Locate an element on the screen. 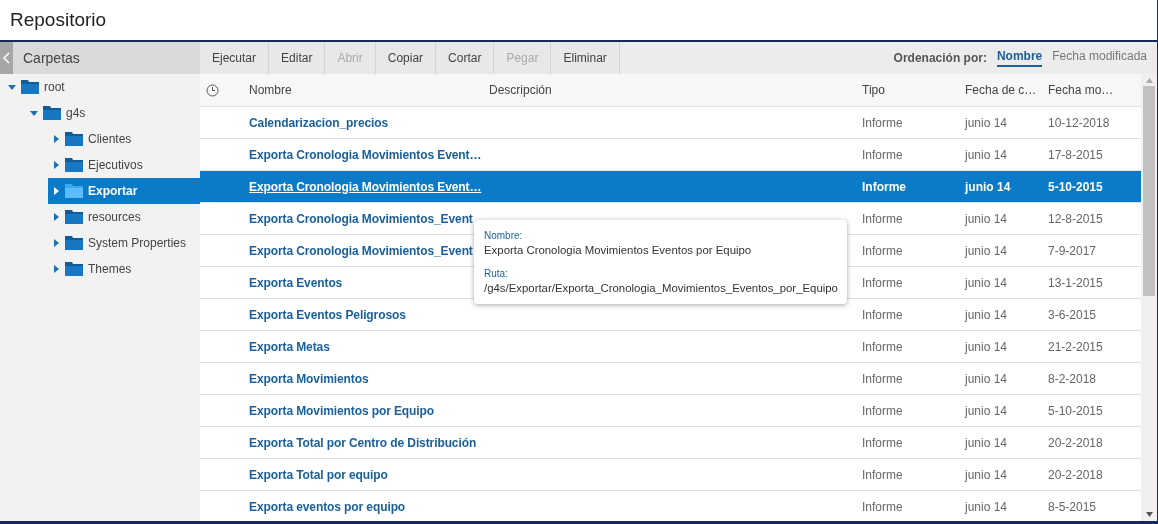 The image size is (1158, 524). folder-item: Themes is located at coordinates (124, 269).